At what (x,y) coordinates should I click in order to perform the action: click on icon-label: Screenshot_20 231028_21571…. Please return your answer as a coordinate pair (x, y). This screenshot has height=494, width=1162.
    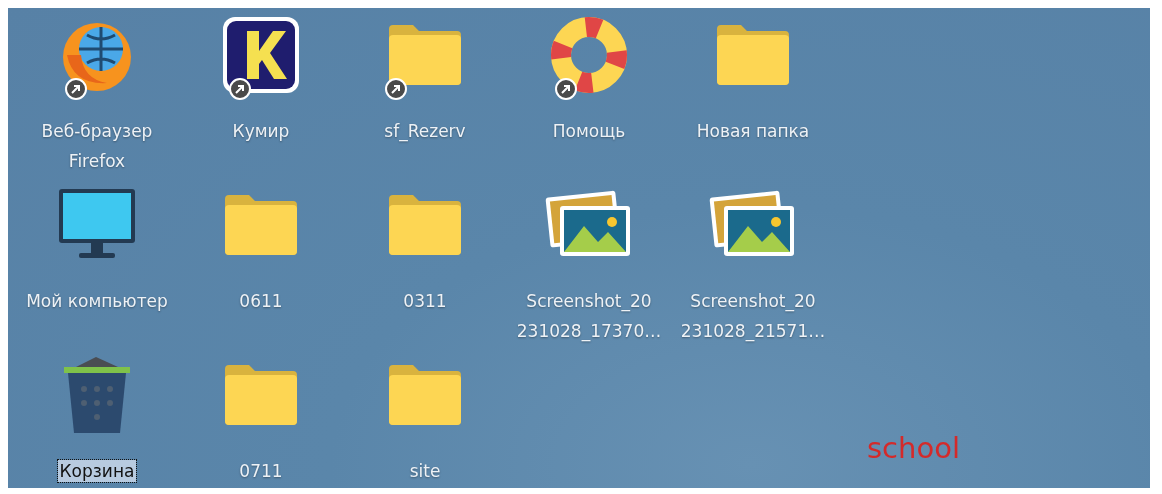
    Looking at the image, I should click on (753, 316).